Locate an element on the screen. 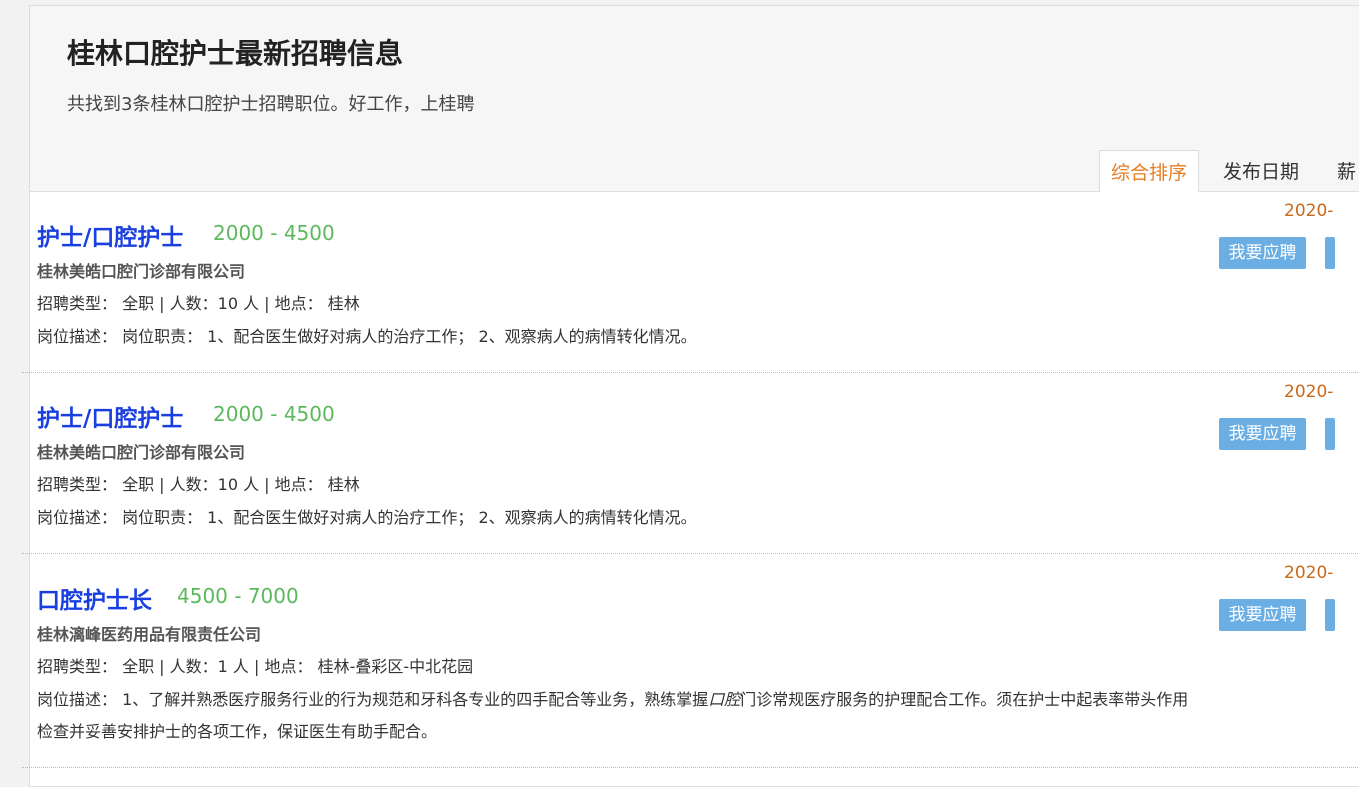  tab-publish-date: 发布日期 is located at coordinates (1261, 170).